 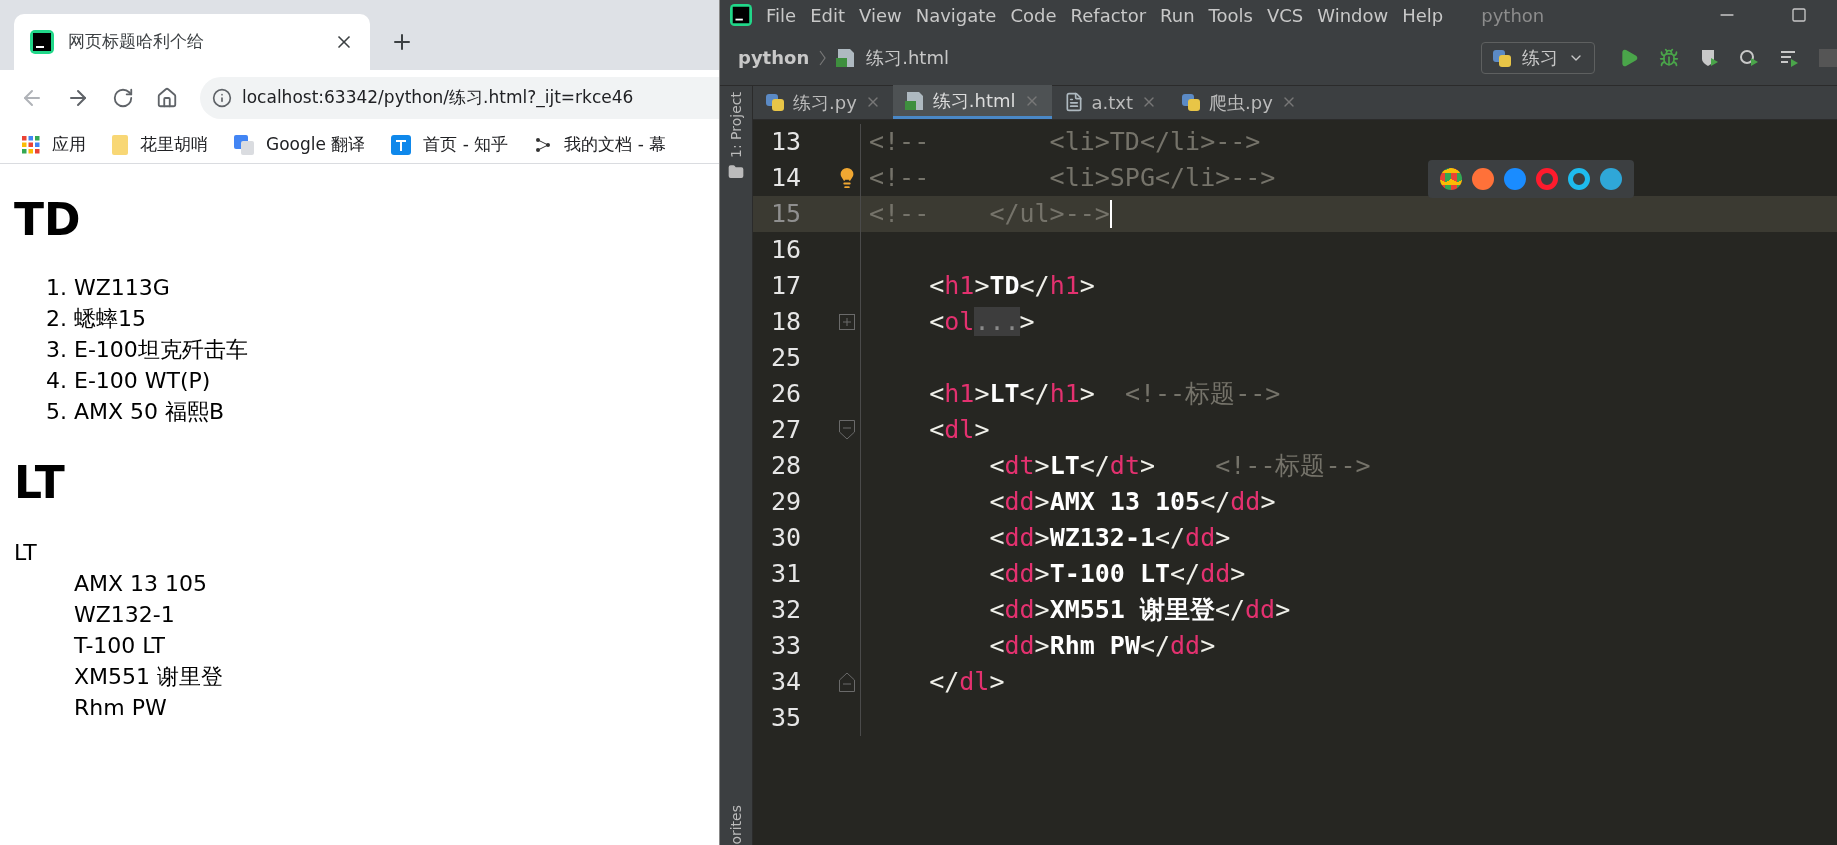 What do you see at coordinates (121, 708) in the screenshot?
I see `definition-item: Rhm PW` at bounding box center [121, 708].